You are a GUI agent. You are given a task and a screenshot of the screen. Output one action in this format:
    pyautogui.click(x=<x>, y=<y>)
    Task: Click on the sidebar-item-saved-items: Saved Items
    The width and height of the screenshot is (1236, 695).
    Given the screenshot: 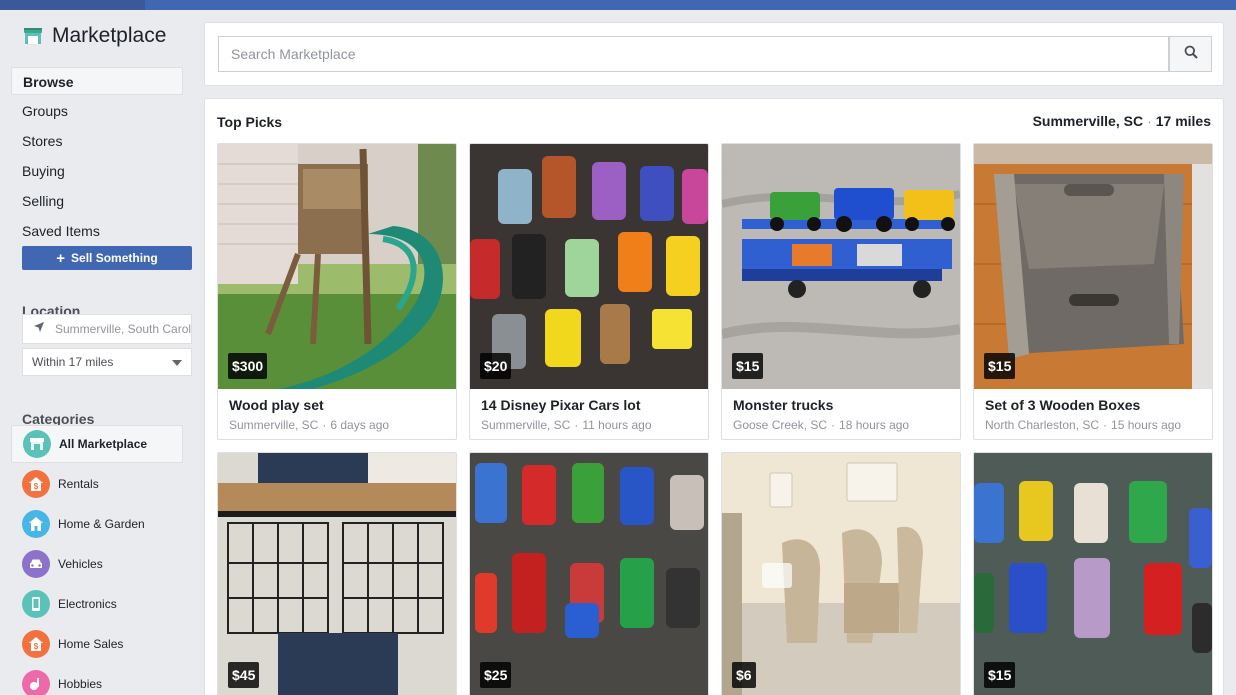 What is the action you would take?
    pyautogui.click(x=97, y=231)
    